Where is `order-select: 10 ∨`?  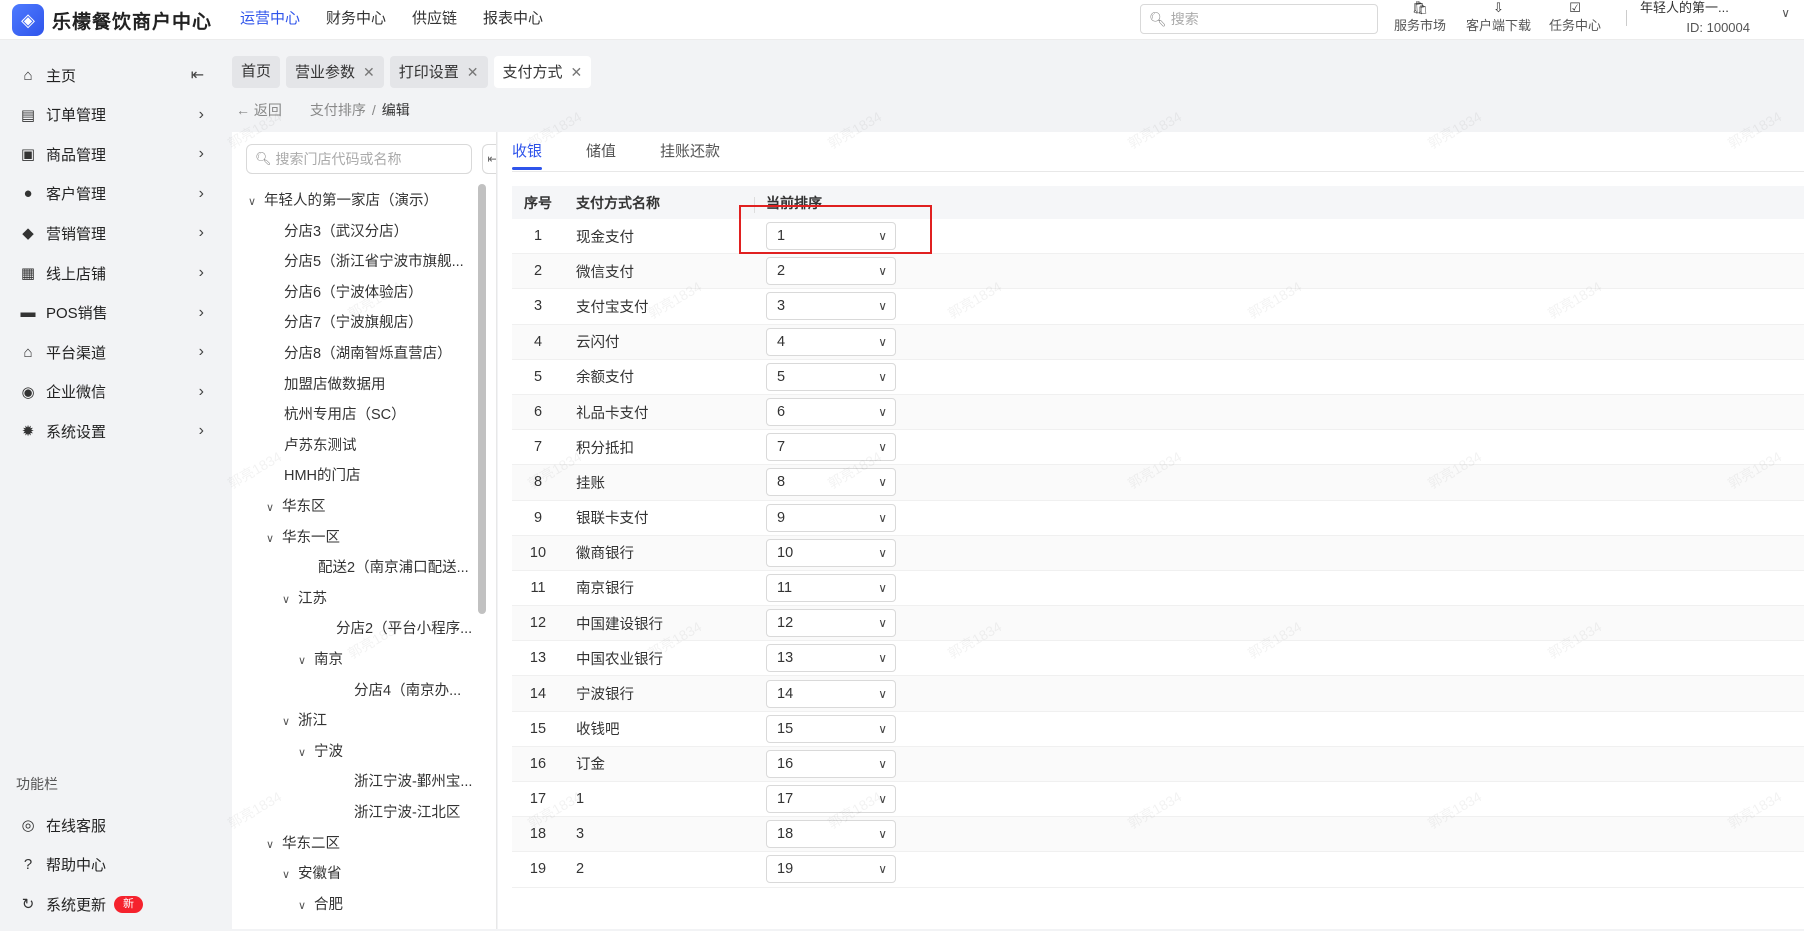 order-select: 10 ∨ is located at coordinates (831, 552).